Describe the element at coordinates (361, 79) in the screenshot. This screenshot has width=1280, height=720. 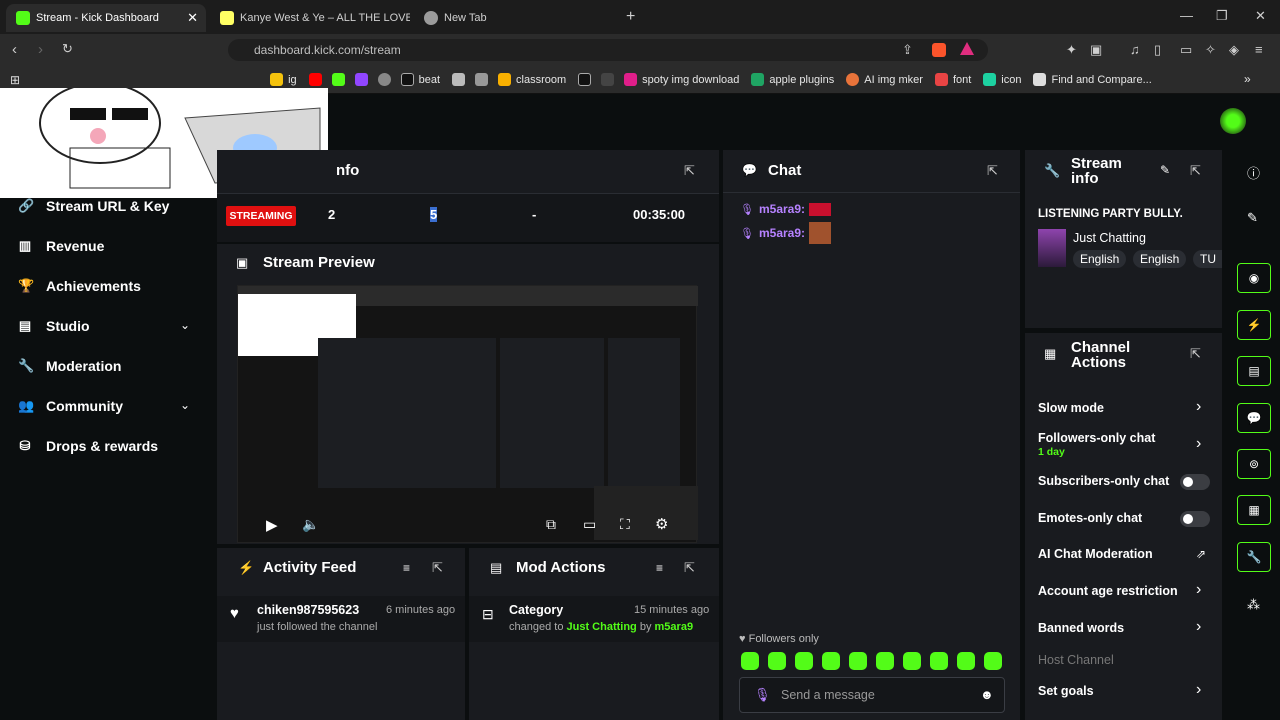
I see `twitch-icon` at that location.